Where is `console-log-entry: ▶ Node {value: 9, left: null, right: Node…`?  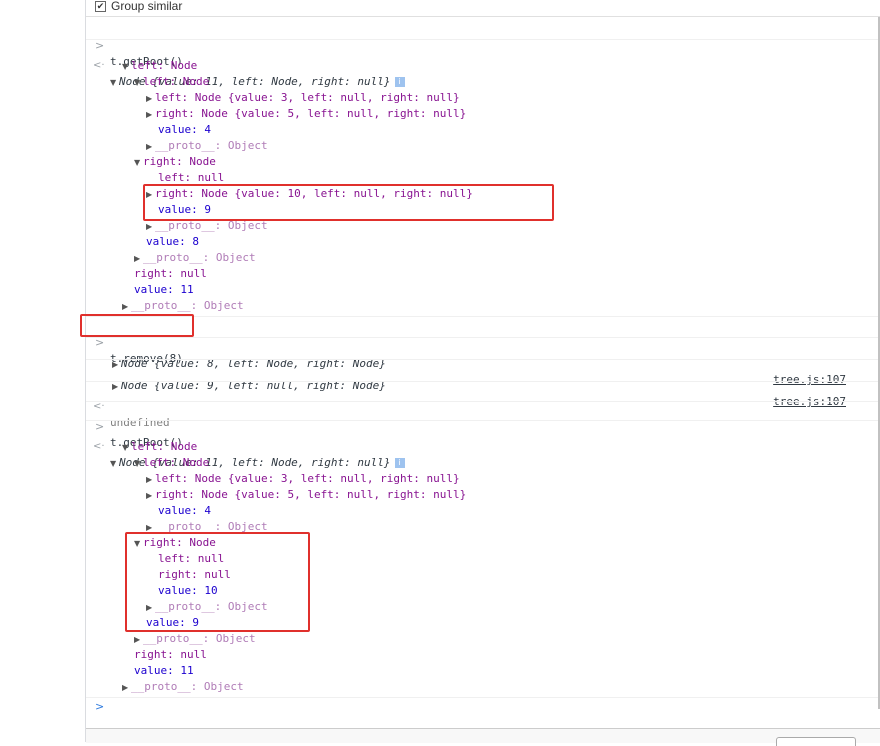
console-log-entry: ▶ Node {value: 9, left: null, right: Node… is located at coordinates (483, 385).